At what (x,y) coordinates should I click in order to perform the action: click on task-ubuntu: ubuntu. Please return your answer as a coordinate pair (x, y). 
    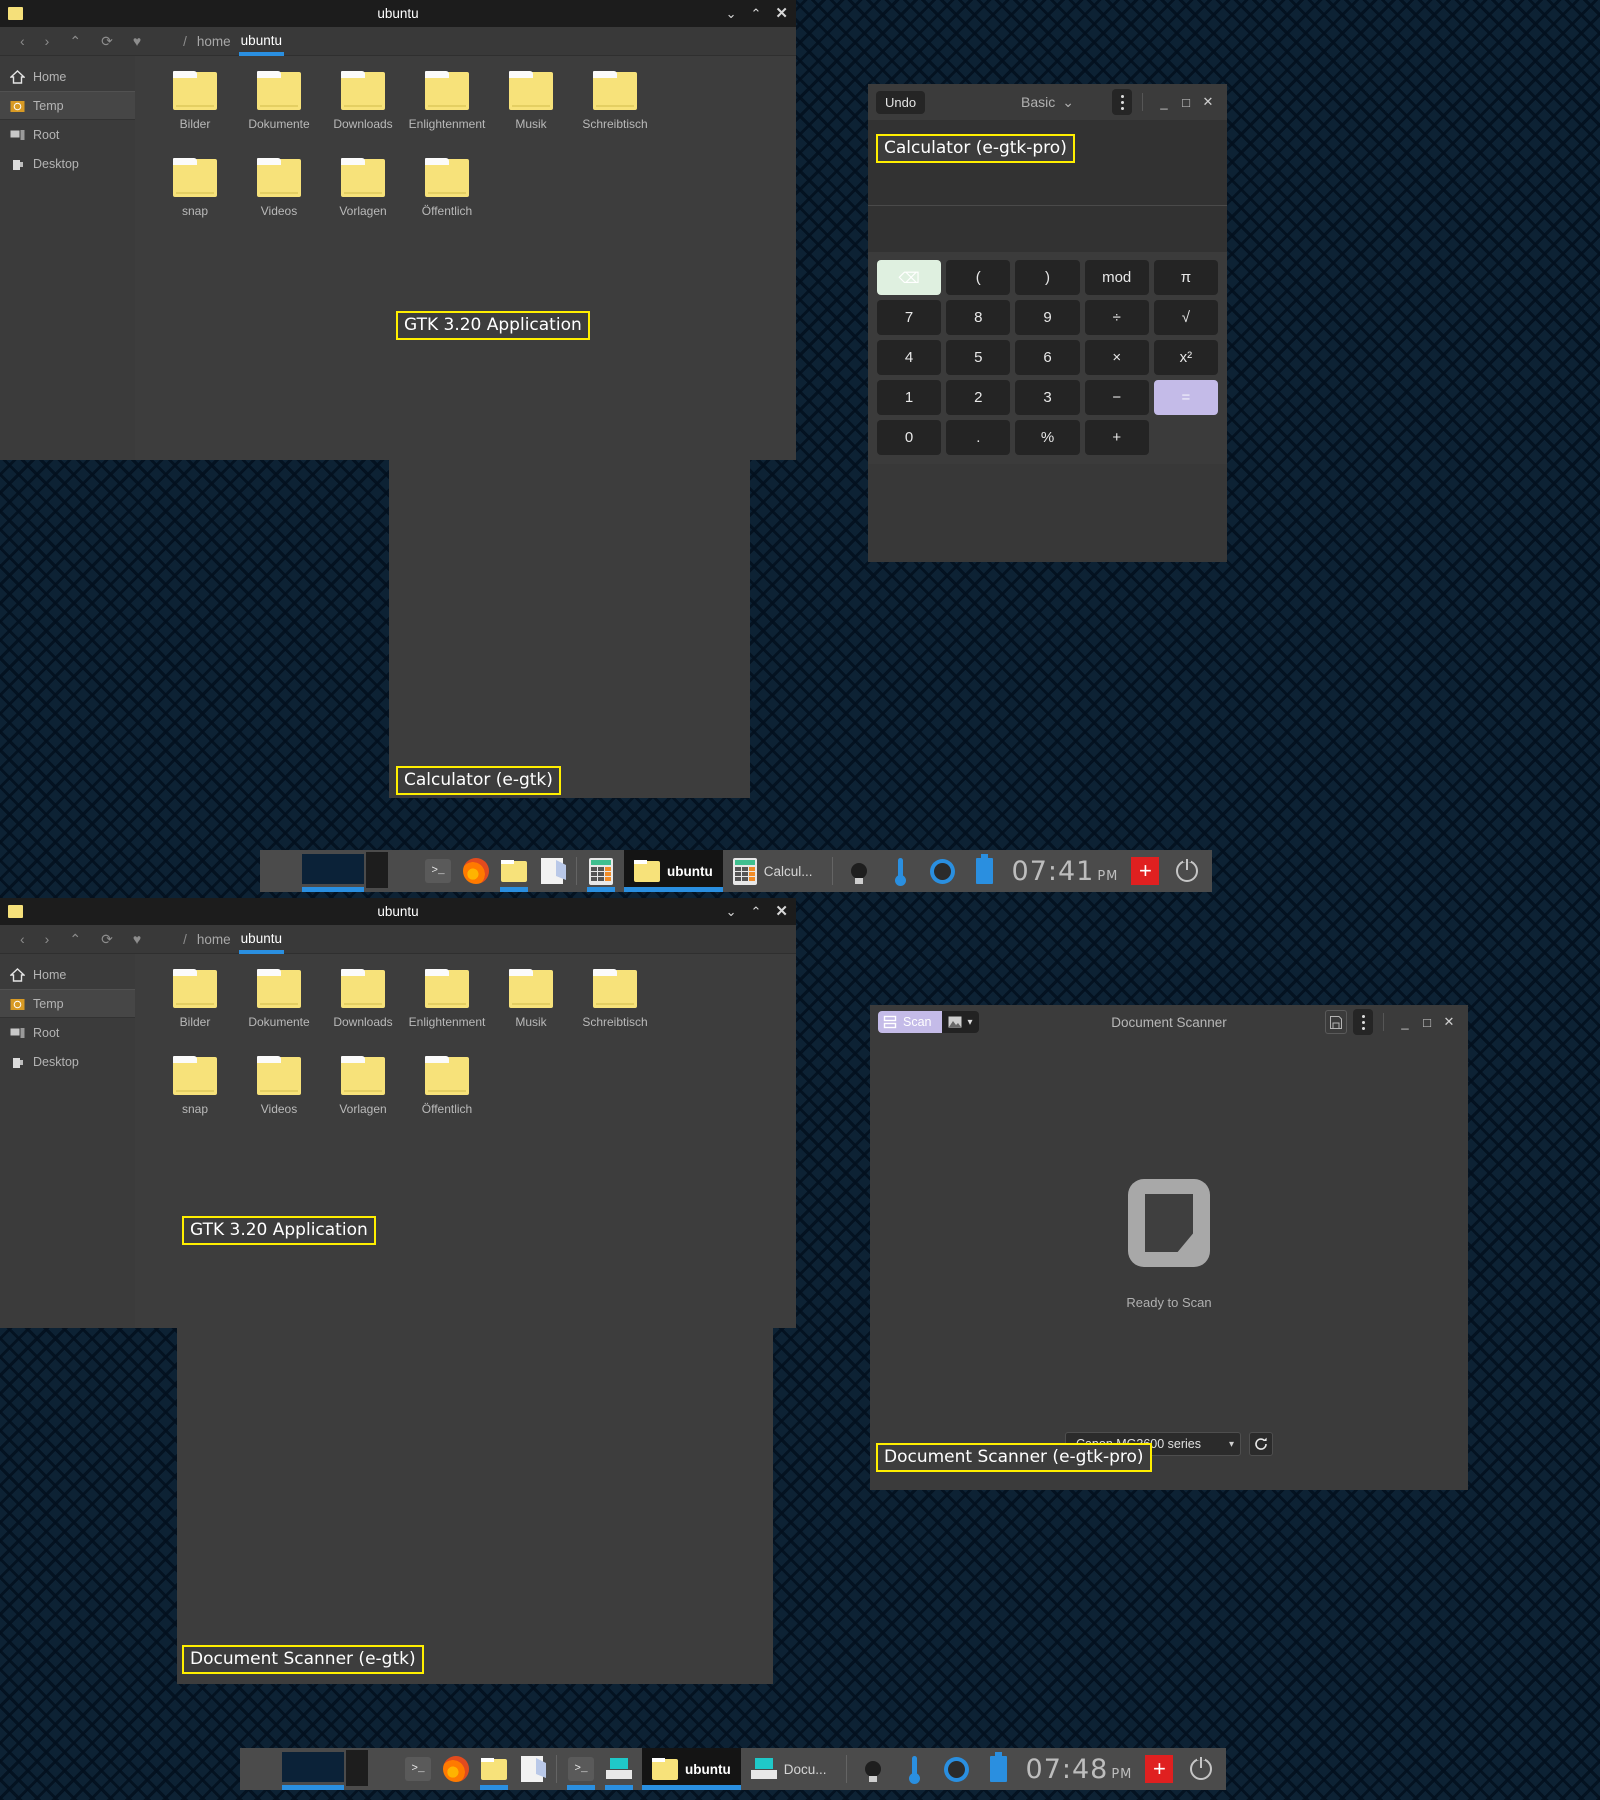
    Looking at the image, I should click on (691, 1769).